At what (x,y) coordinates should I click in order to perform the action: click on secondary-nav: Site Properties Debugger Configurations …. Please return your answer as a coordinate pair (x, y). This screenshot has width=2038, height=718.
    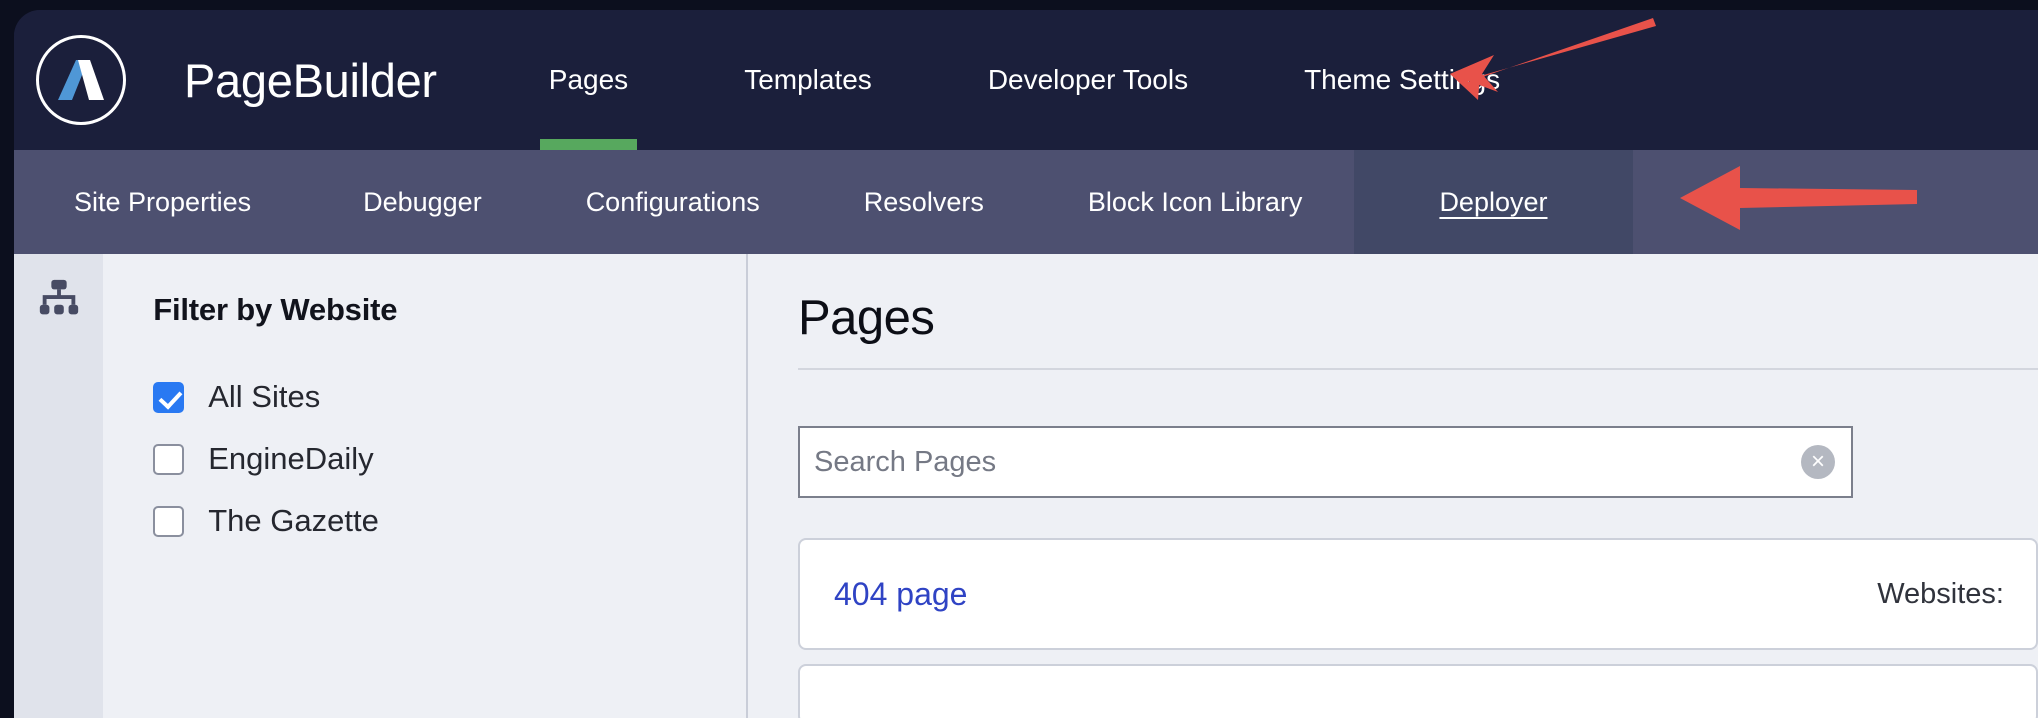
    Looking at the image, I should click on (1026, 202).